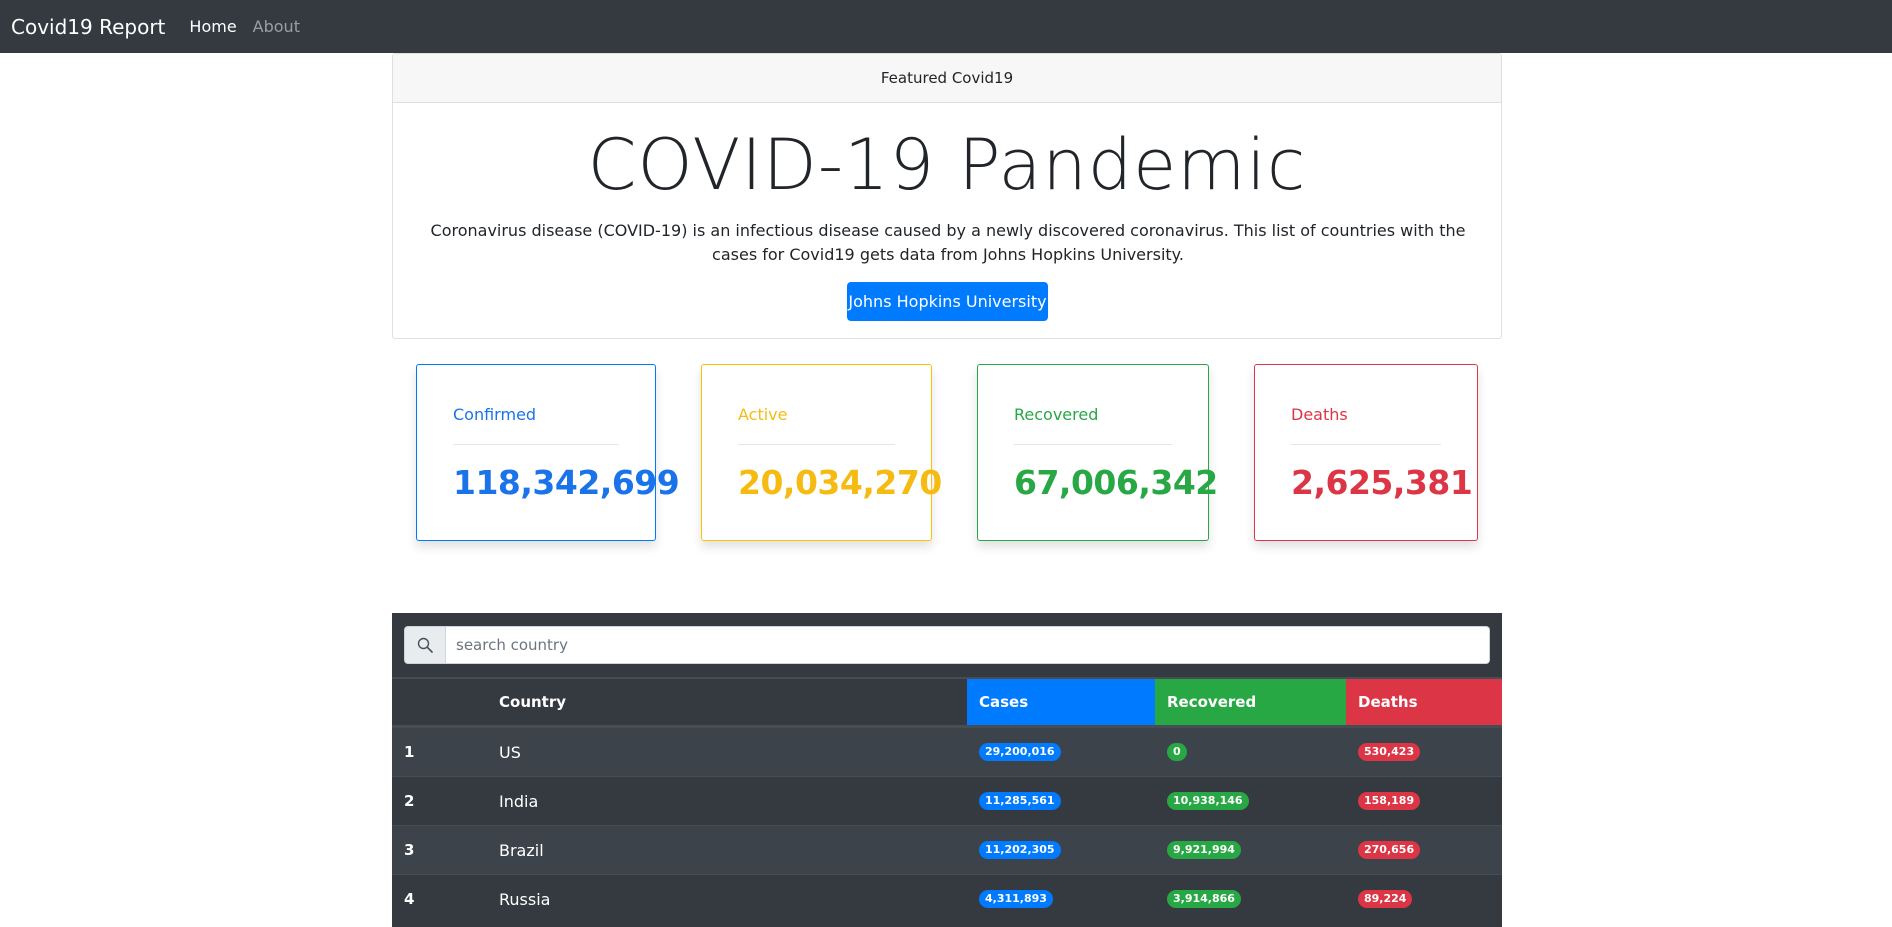 This screenshot has width=1892, height=927. I want to click on recovered-card: Recovered 67,006,342, so click(1097, 452).